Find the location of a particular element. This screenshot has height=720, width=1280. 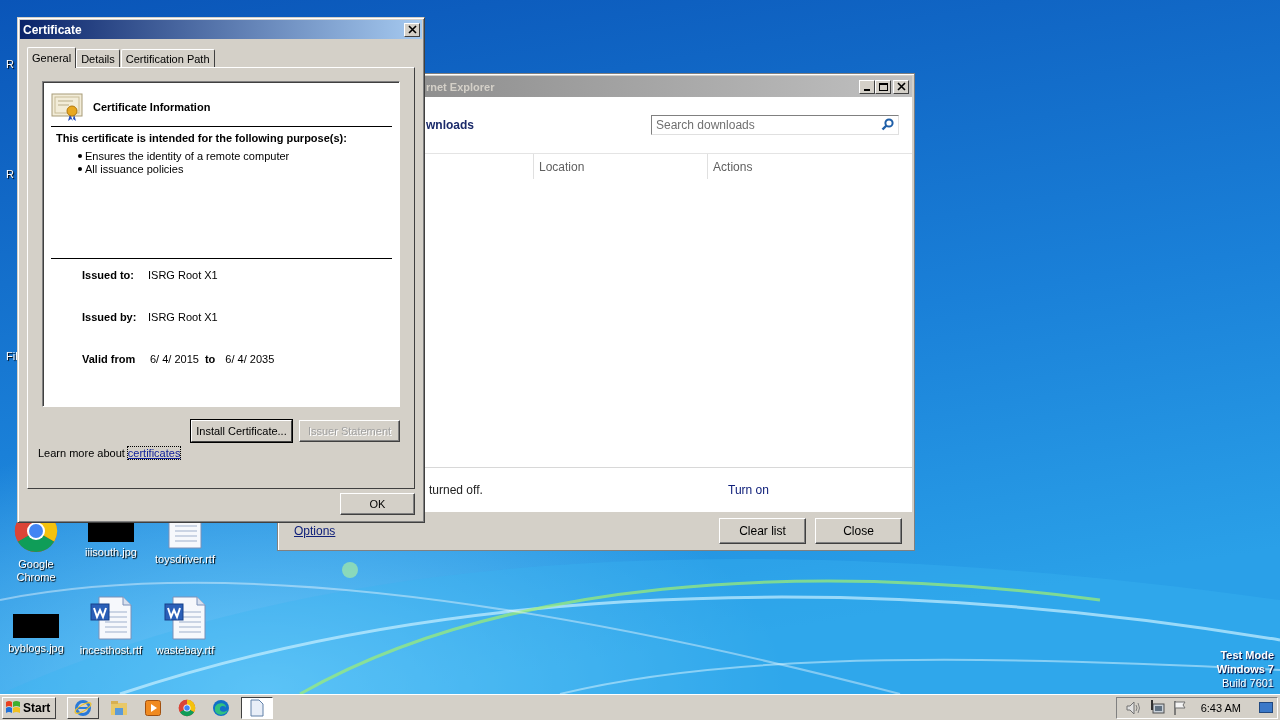

minimize-button is located at coordinates (867, 86).